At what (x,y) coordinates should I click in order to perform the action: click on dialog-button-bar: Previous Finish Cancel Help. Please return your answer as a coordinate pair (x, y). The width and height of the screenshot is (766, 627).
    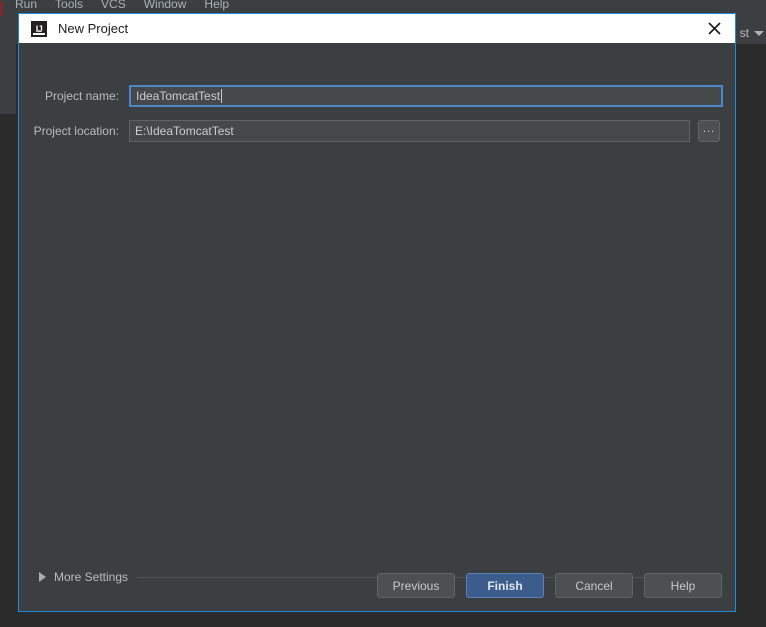
    Looking at the image, I should click on (549, 585).